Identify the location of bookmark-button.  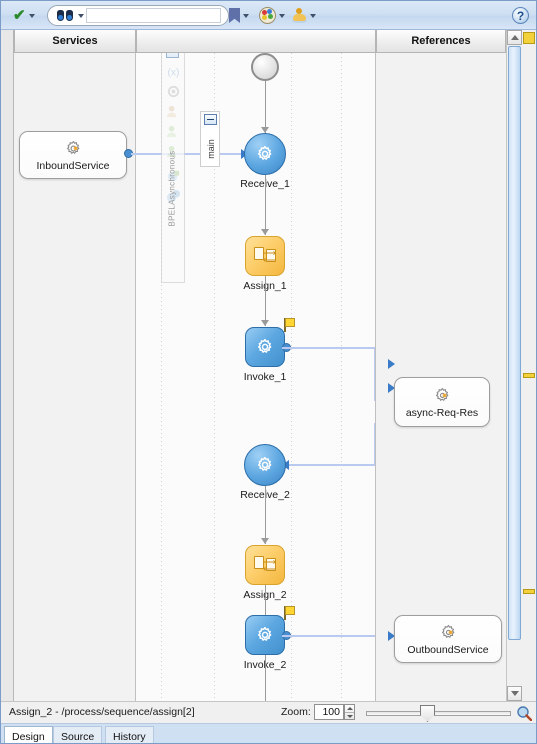
(239, 15).